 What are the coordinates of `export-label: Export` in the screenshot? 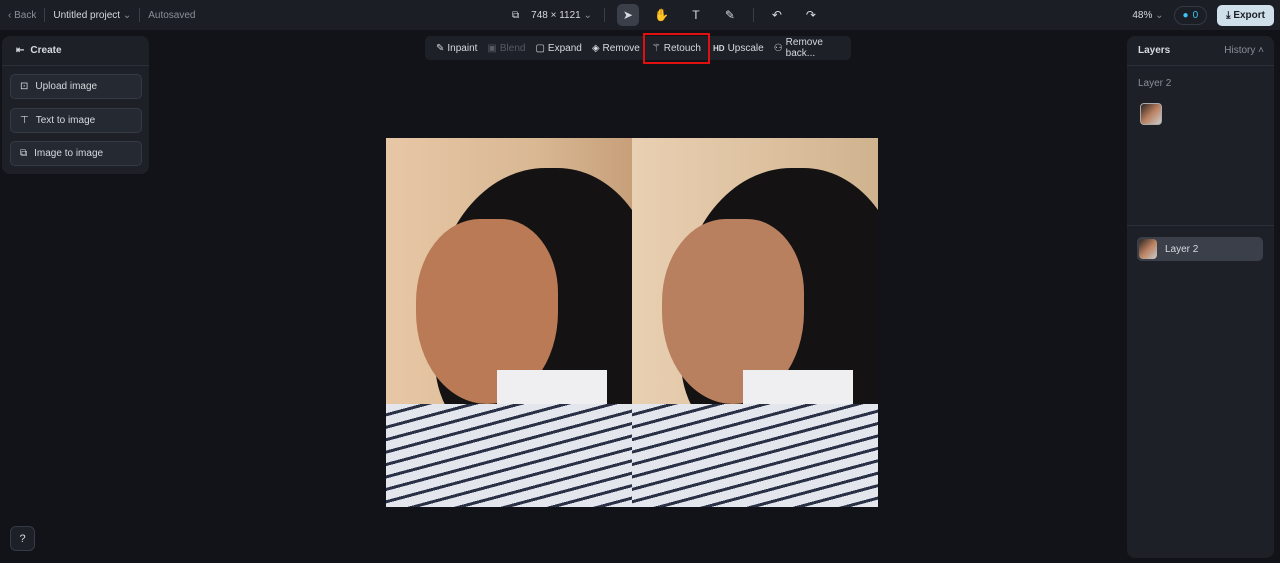 It's located at (1249, 15).